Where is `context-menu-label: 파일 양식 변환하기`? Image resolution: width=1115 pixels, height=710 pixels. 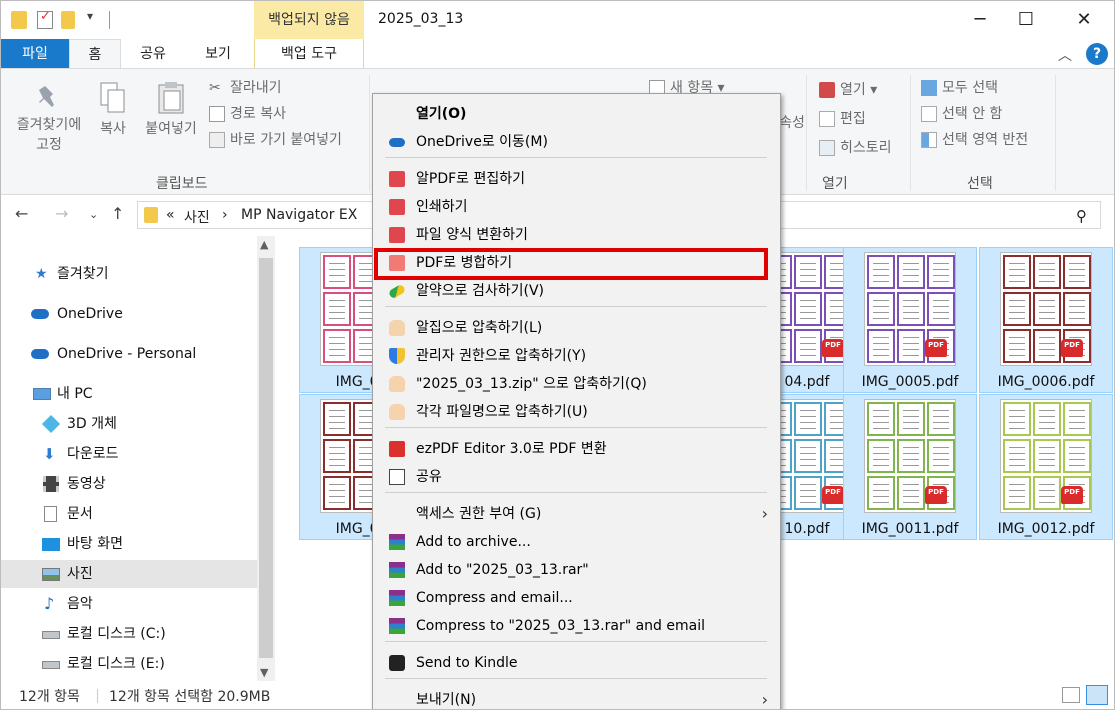 context-menu-label: 파일 양식 변환하기 is located at coordinates (472, 235).